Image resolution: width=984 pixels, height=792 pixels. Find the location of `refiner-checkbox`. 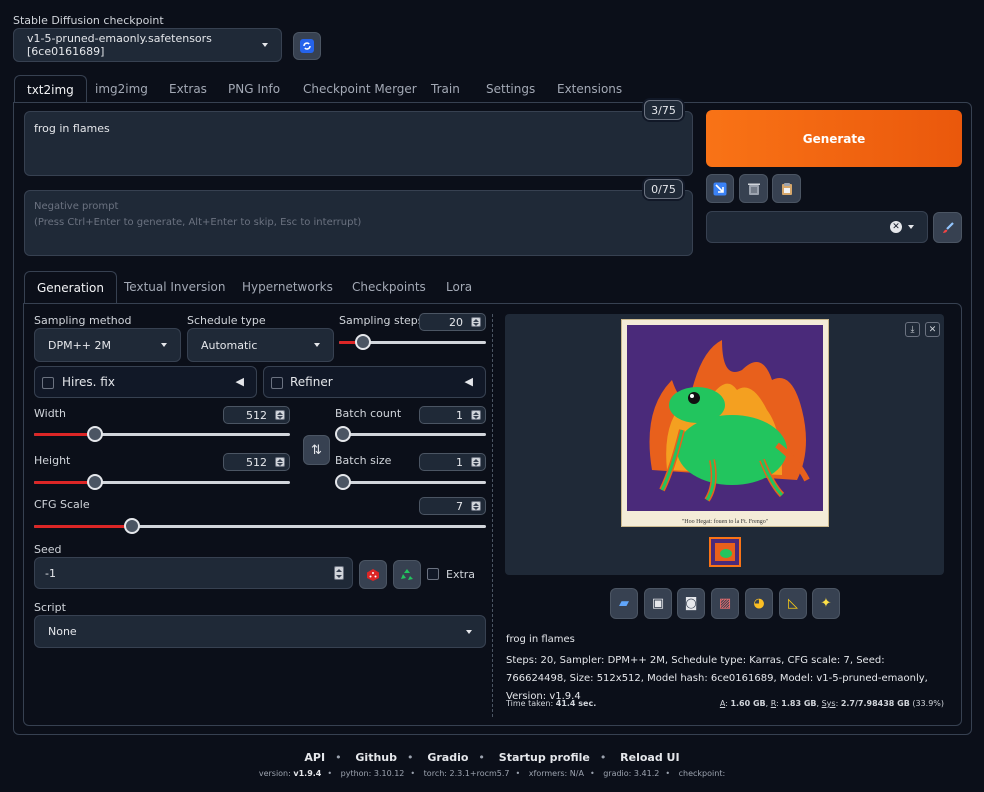

refiner-checkbox is located at coordinates (277, 383).